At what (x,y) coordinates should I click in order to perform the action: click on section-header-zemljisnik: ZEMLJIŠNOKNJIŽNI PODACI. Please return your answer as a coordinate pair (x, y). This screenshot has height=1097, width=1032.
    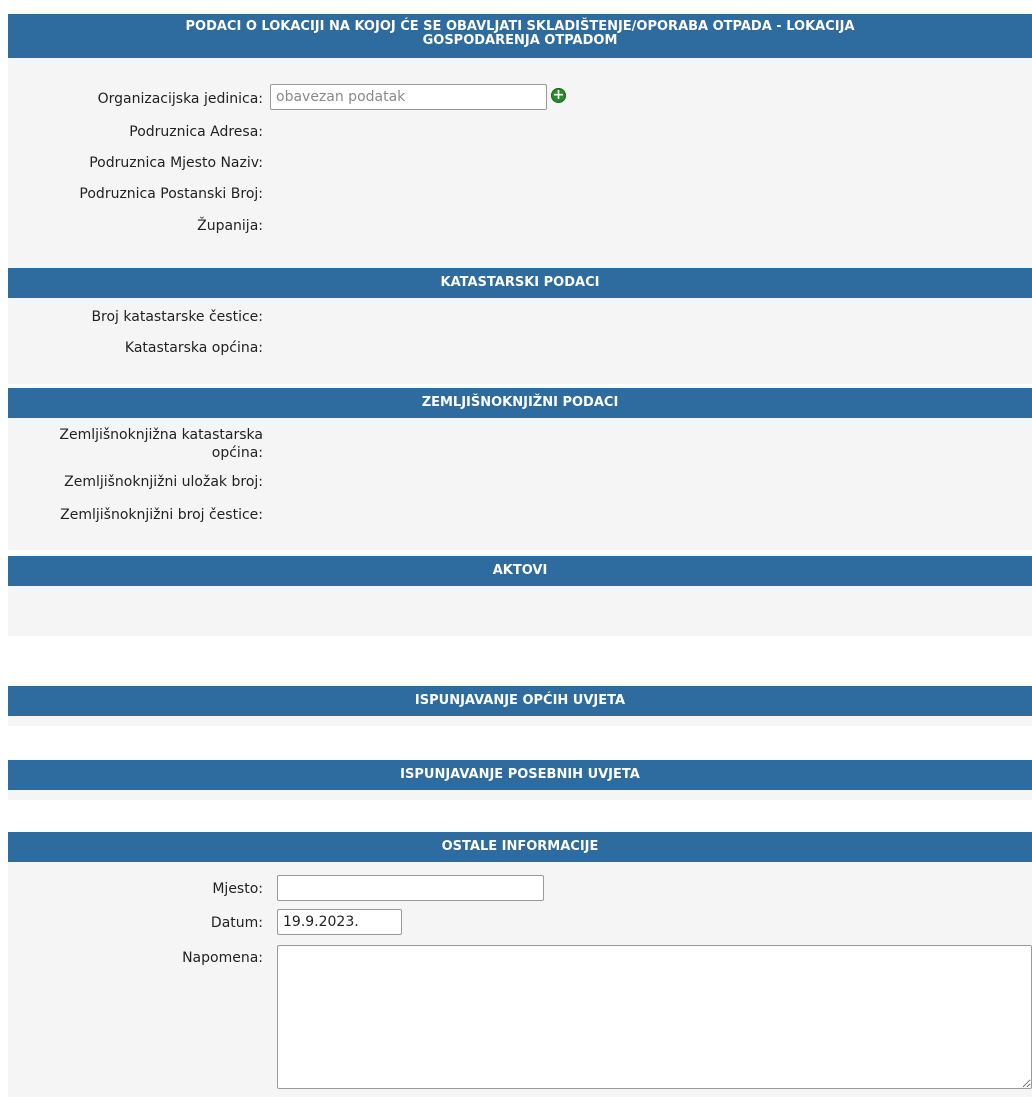
    Looking at the image, I should click on (520, 403).